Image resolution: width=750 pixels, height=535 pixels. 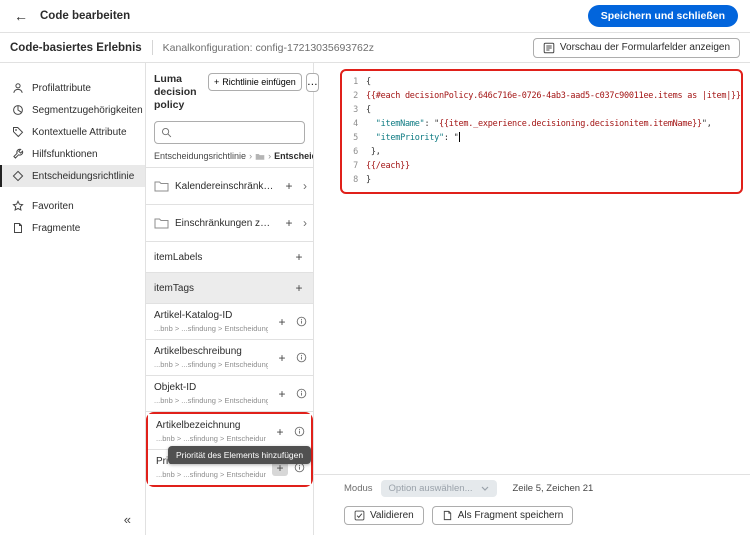 What do you see at coordinates (229, 289) in the screenshot?
I see `list-item-itemtags: itemTags +` at bounding box center [229, 289].